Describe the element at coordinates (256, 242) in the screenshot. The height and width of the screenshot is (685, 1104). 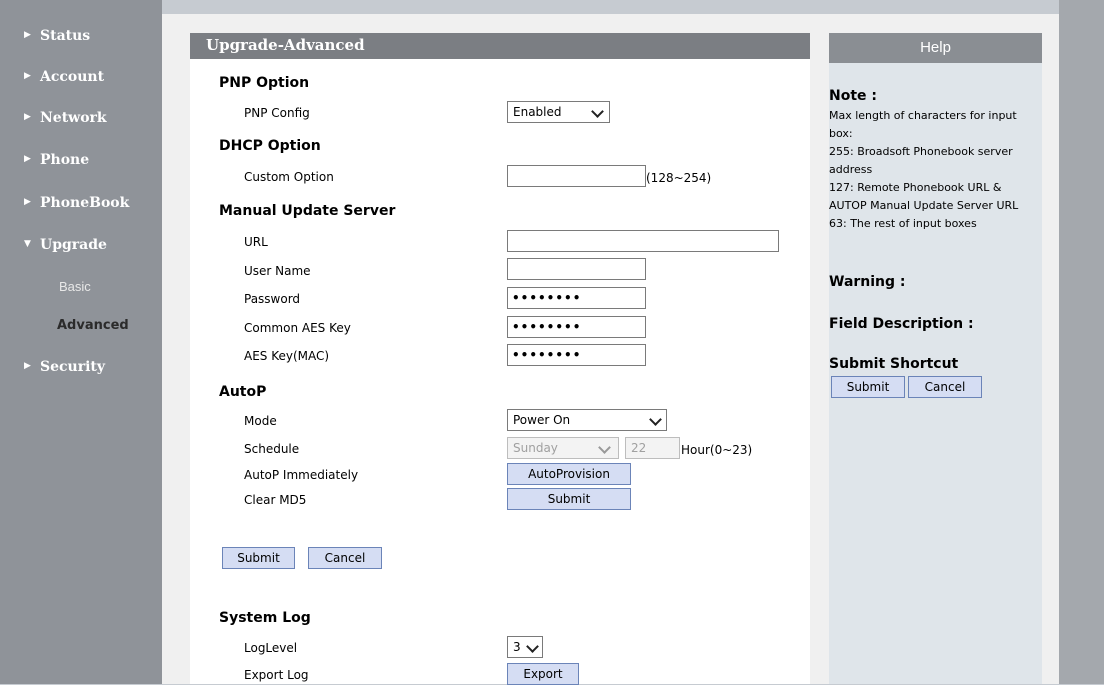
I see `url-label: URL` at that location.